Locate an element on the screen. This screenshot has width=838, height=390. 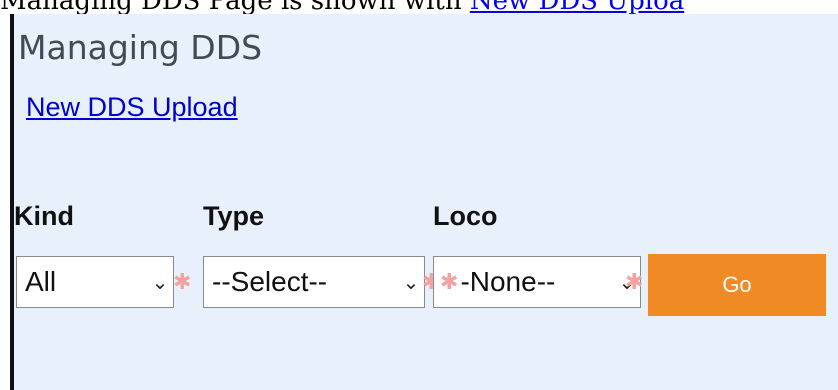
caption-link: New DDS Uploa is located at coordinates (577, 7).